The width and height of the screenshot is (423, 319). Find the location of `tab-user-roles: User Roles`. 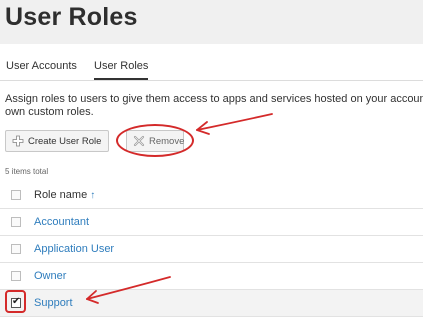

tab-user-roles: User Roles is located at coordinates (121, 70).